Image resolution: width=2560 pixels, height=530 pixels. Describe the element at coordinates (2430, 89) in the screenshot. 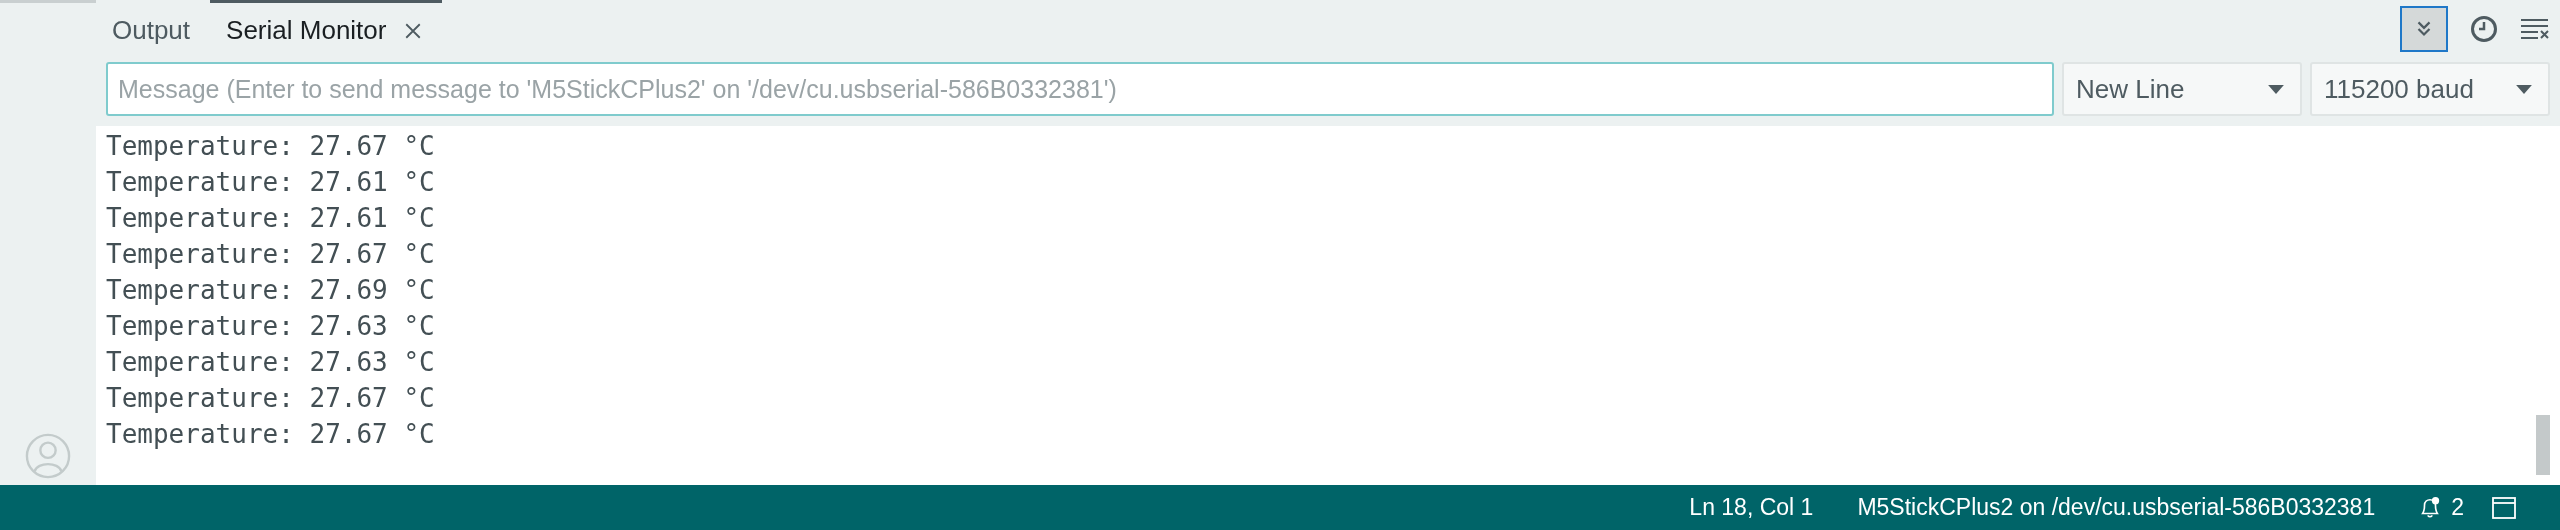

I see `baud-rate-dropdown: 115200 baud` at that location.